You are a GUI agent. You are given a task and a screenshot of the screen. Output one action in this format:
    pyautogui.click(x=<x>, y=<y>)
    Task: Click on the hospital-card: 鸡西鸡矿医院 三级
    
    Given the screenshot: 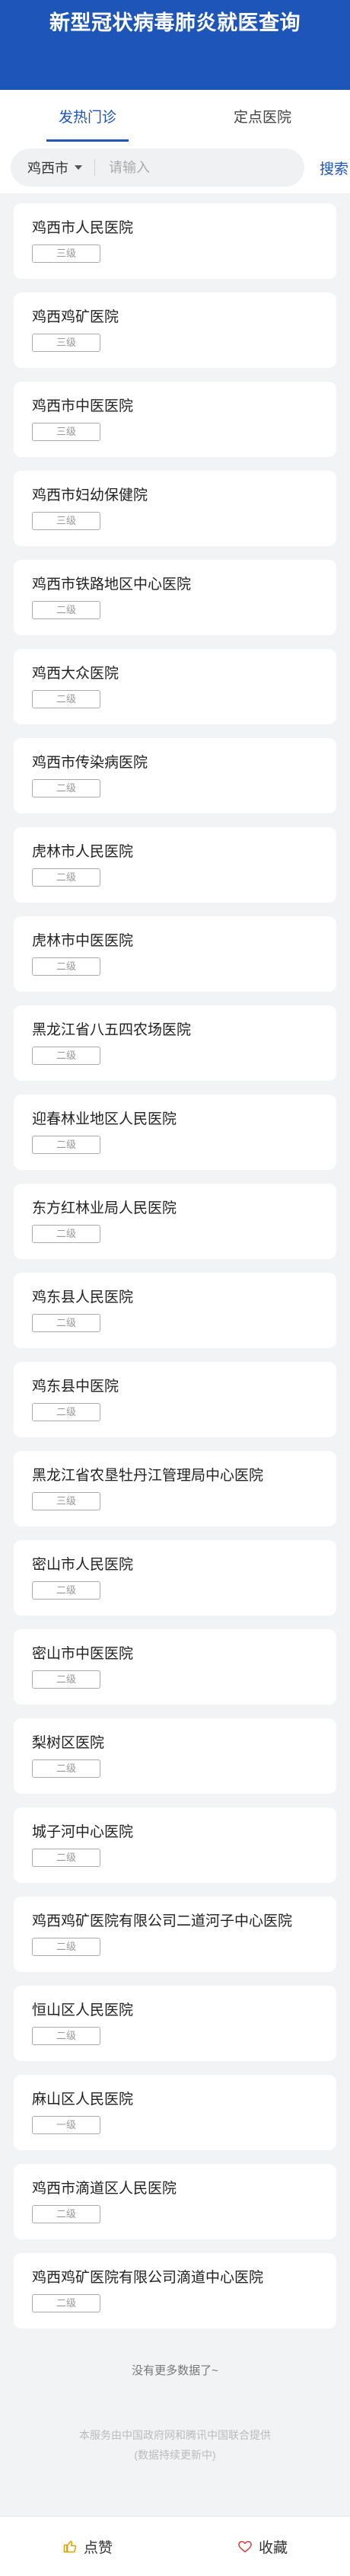 What is the action you would take?
    pyautogui.click(x=175, y=330)
    